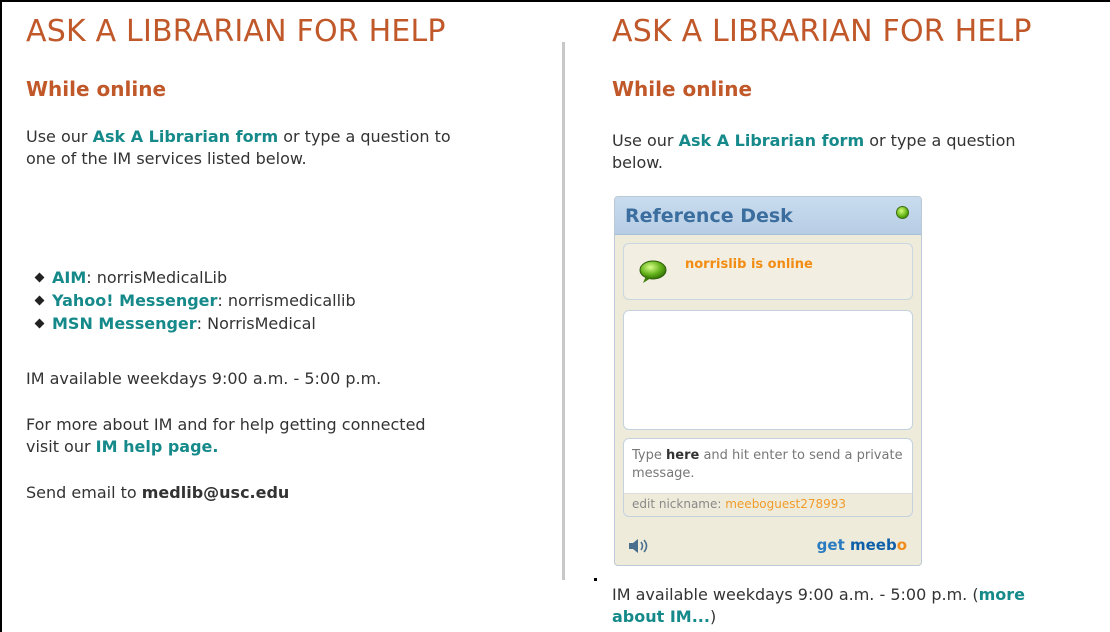 The width and height of the screenshot is (1110, 632). I want to click on availability-suffix: ), so click(713, 616).